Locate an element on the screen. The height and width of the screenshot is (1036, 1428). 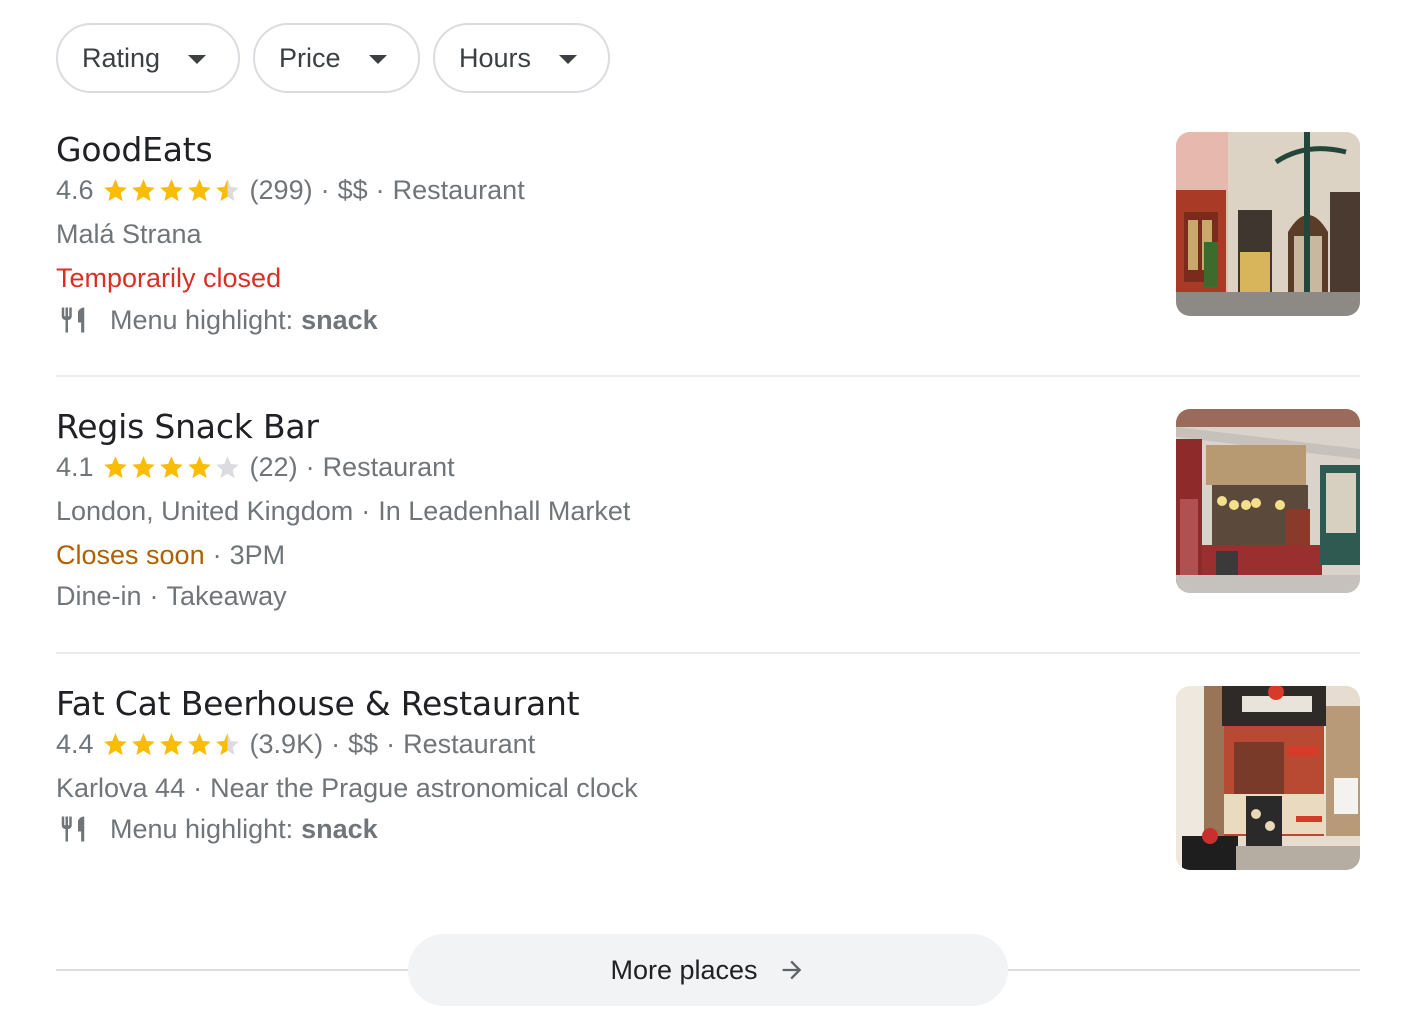
filter-rating-label: Rating is located at coordinates (121, 57).